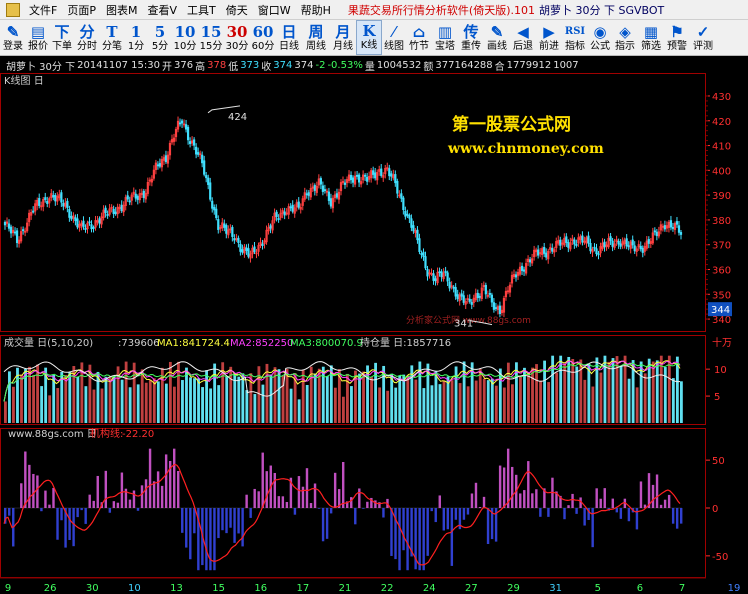 The width and height of the screenshot is (748, 594). What do you see at coordinates (441, 10) in the screenshot?
I see `window-title: 果蔬交易所行情分析软件(倚天版).101` at bounding box center [441, 10].